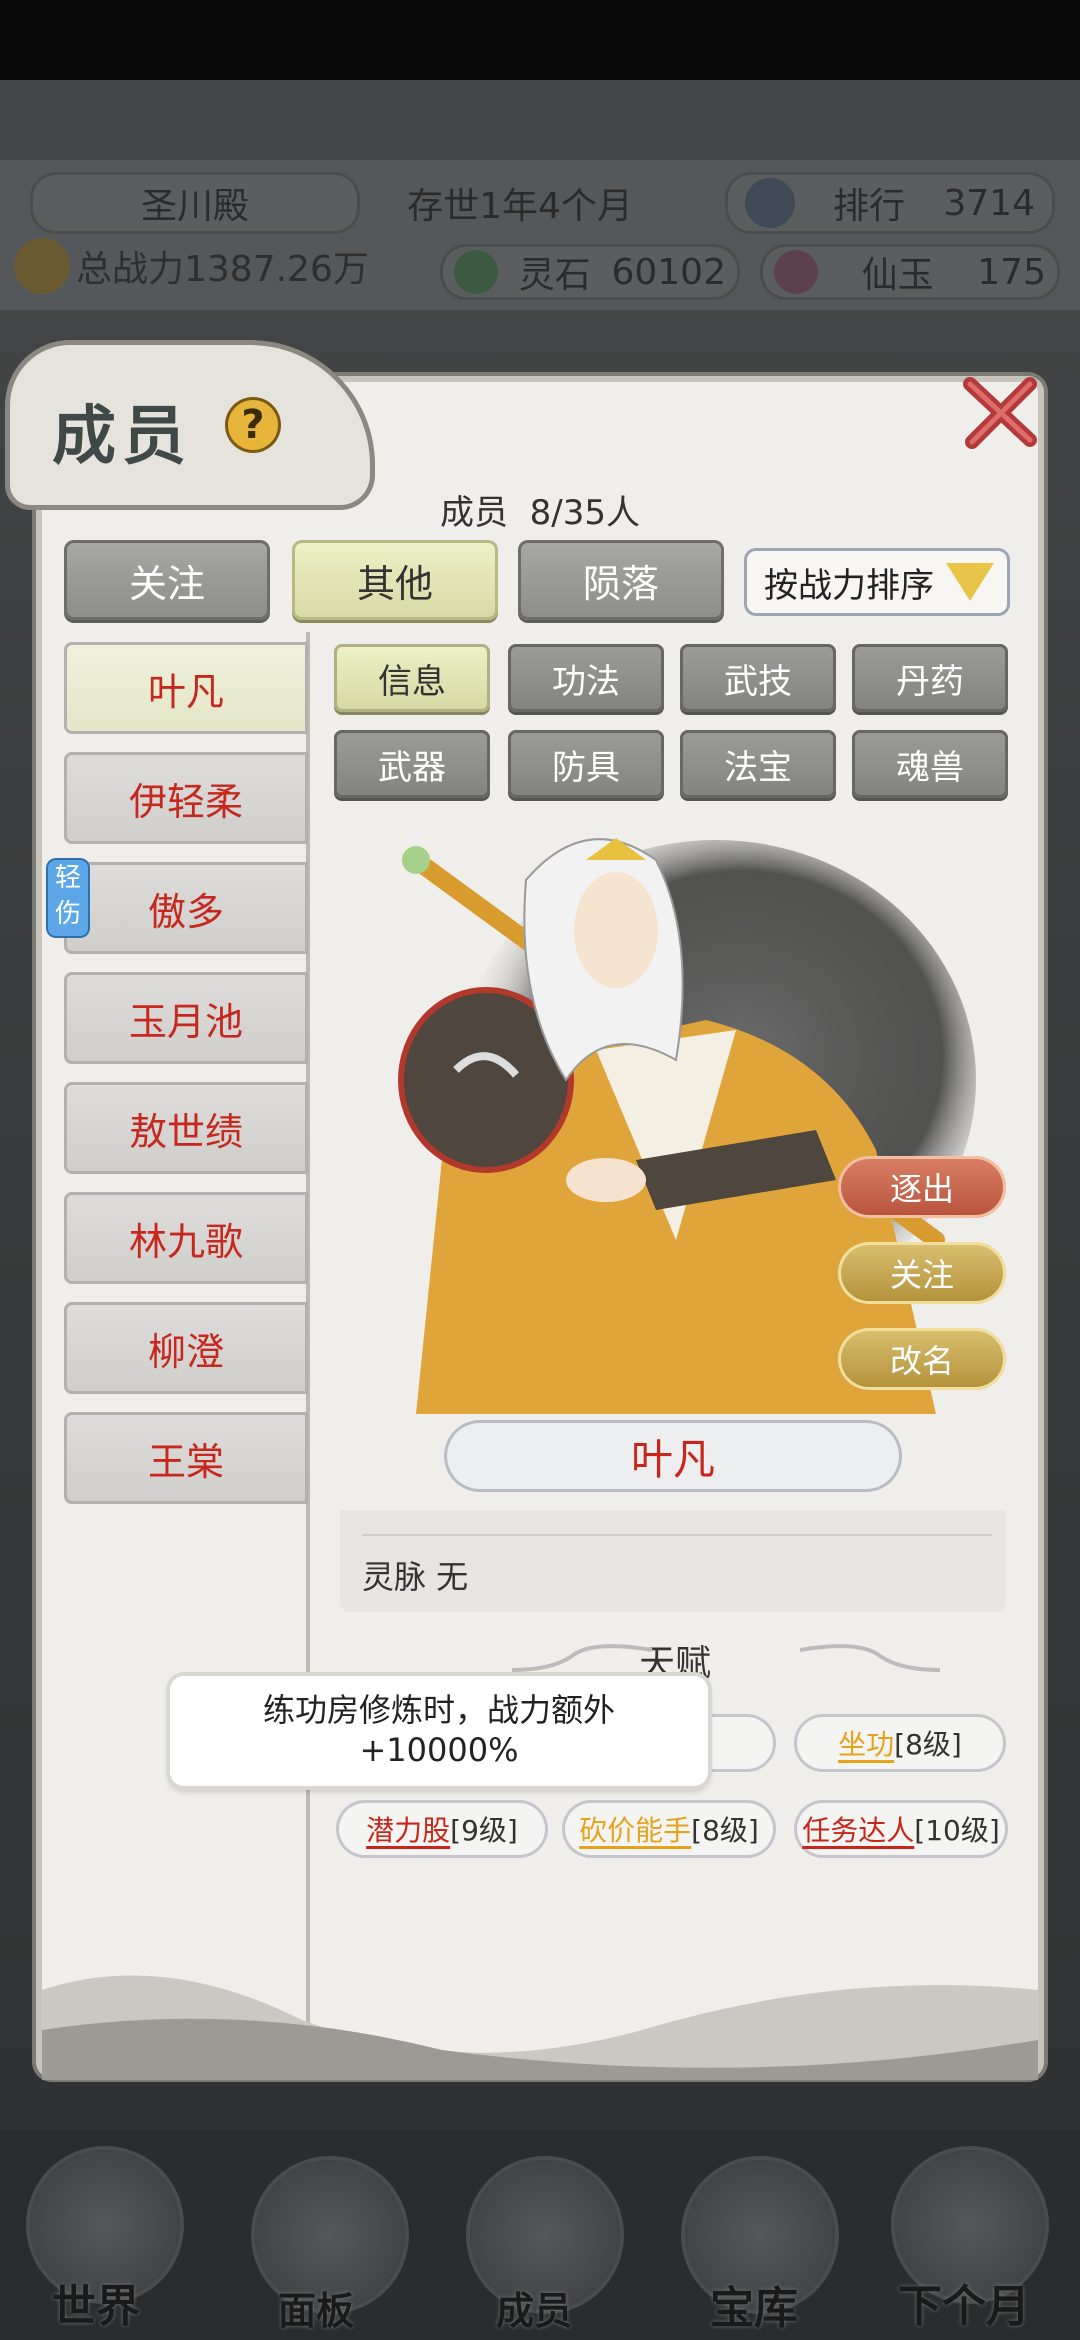  What do you see at coordinates (677, 1535) in the screenshot?
I see `info-divider` at bounding box center [677, 1535].